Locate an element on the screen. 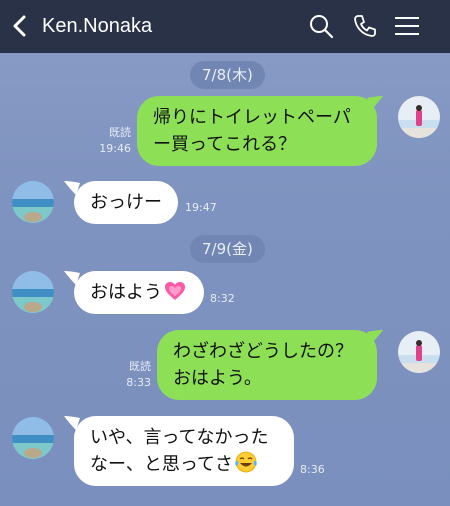 Image resolution: width=450 pixels, height=506 pixels. message-line: なー、と思ってさ is located at coordinates (161, 464).